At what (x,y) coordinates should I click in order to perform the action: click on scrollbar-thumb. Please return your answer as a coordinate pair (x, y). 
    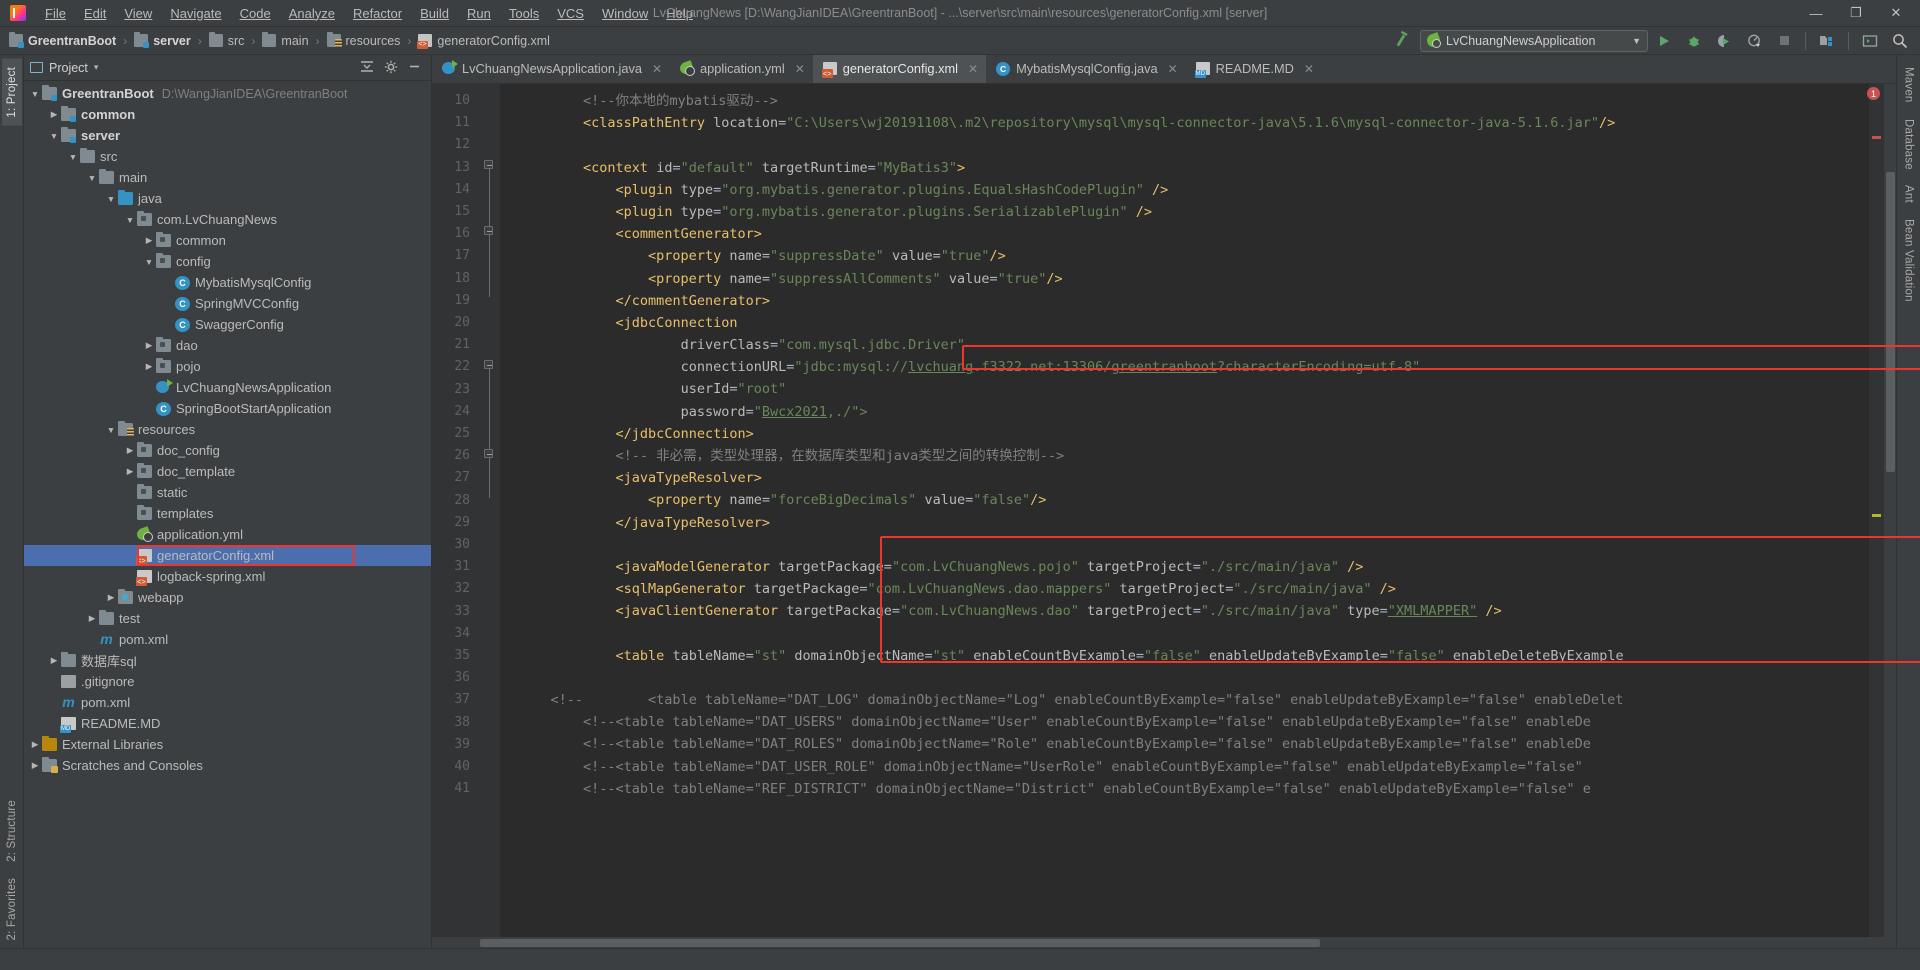
    Looking at the image, I should click on (1890, 322).